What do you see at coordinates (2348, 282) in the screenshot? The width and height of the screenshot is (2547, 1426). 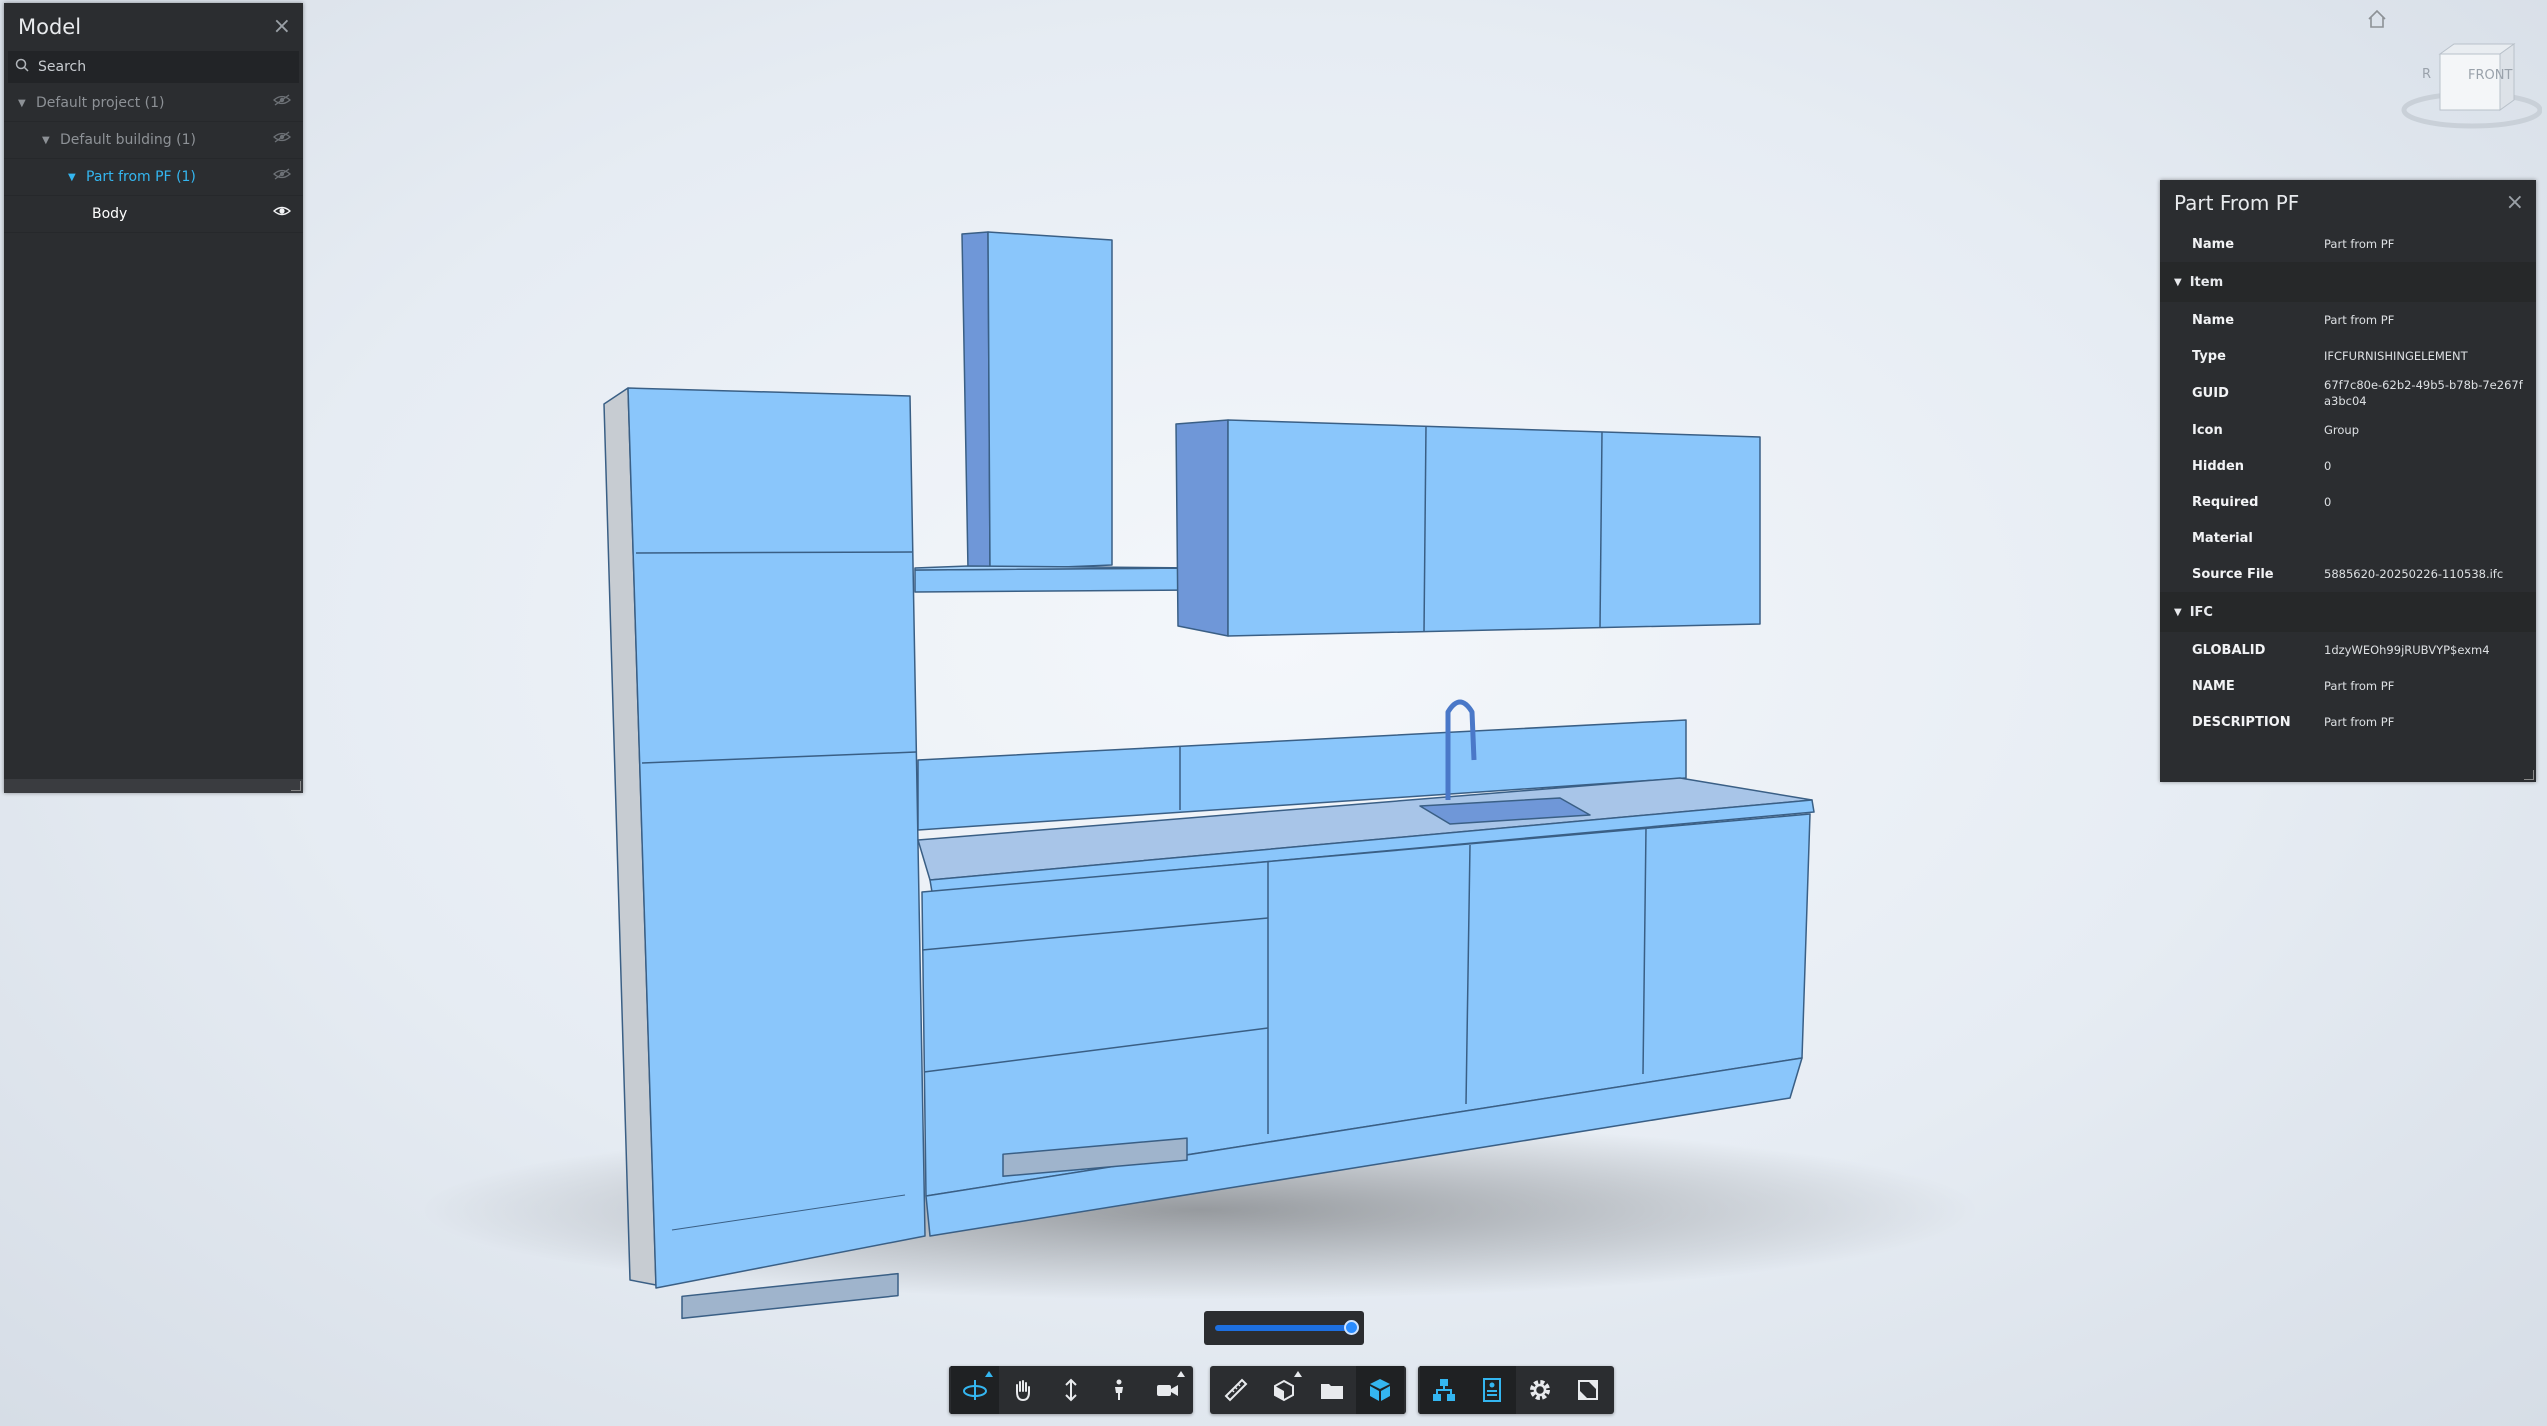 I see `property-group-item: ▼ Item` at bounding box center [2348, 282].